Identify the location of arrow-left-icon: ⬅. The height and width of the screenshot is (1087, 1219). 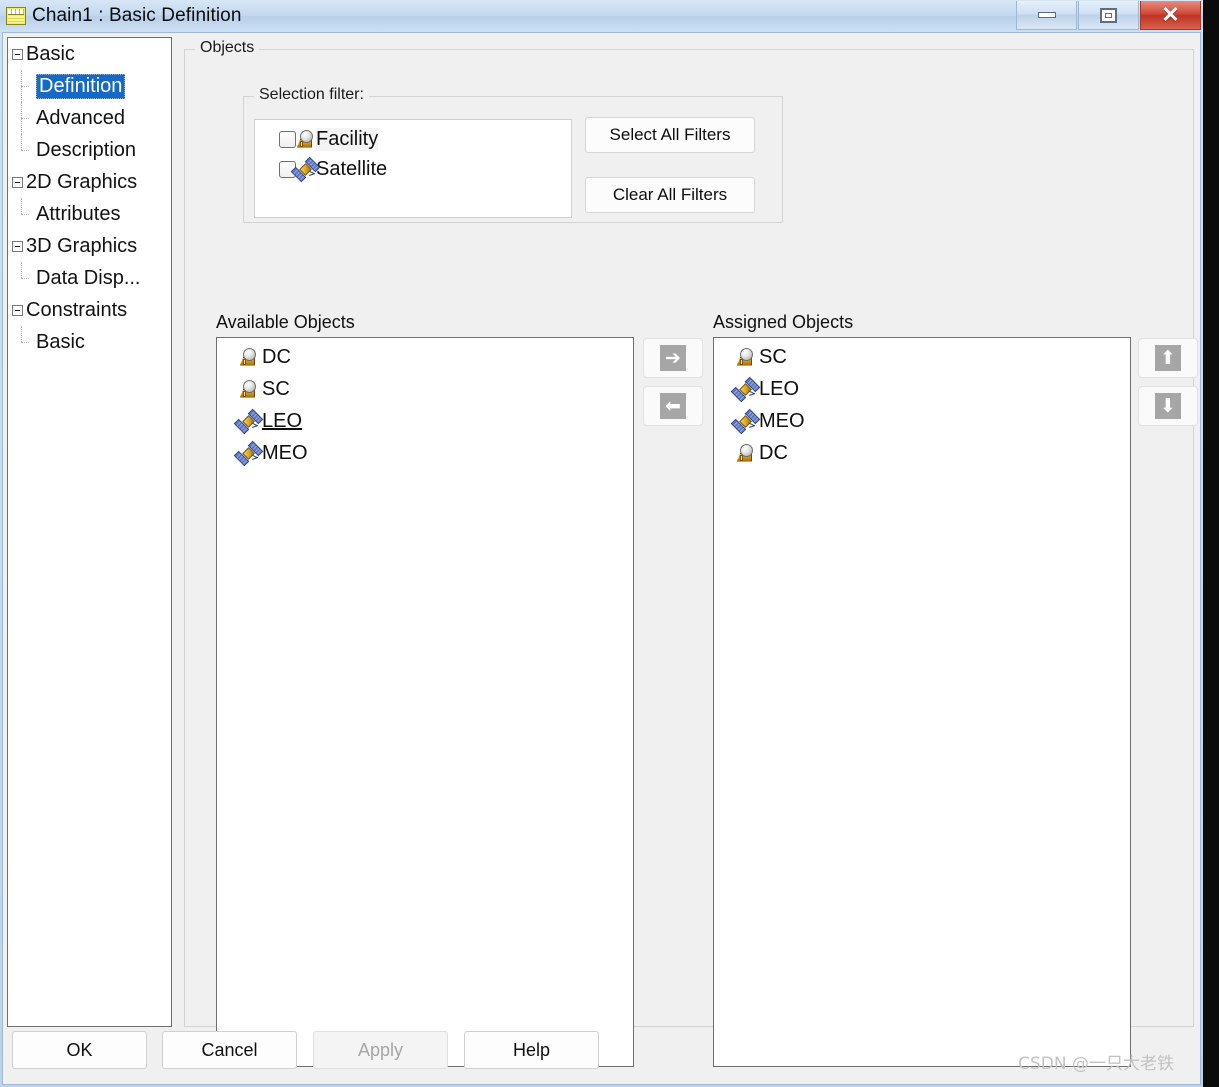
(673, 406).